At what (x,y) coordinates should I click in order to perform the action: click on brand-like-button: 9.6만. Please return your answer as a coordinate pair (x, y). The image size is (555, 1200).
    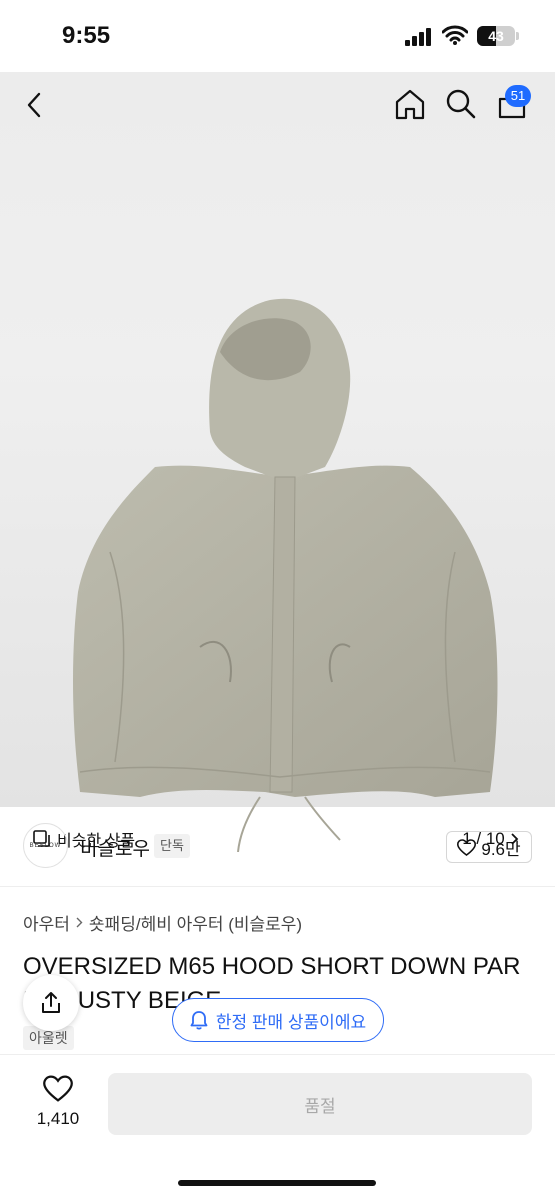
    Looking at the image, I should click on (489, 847).